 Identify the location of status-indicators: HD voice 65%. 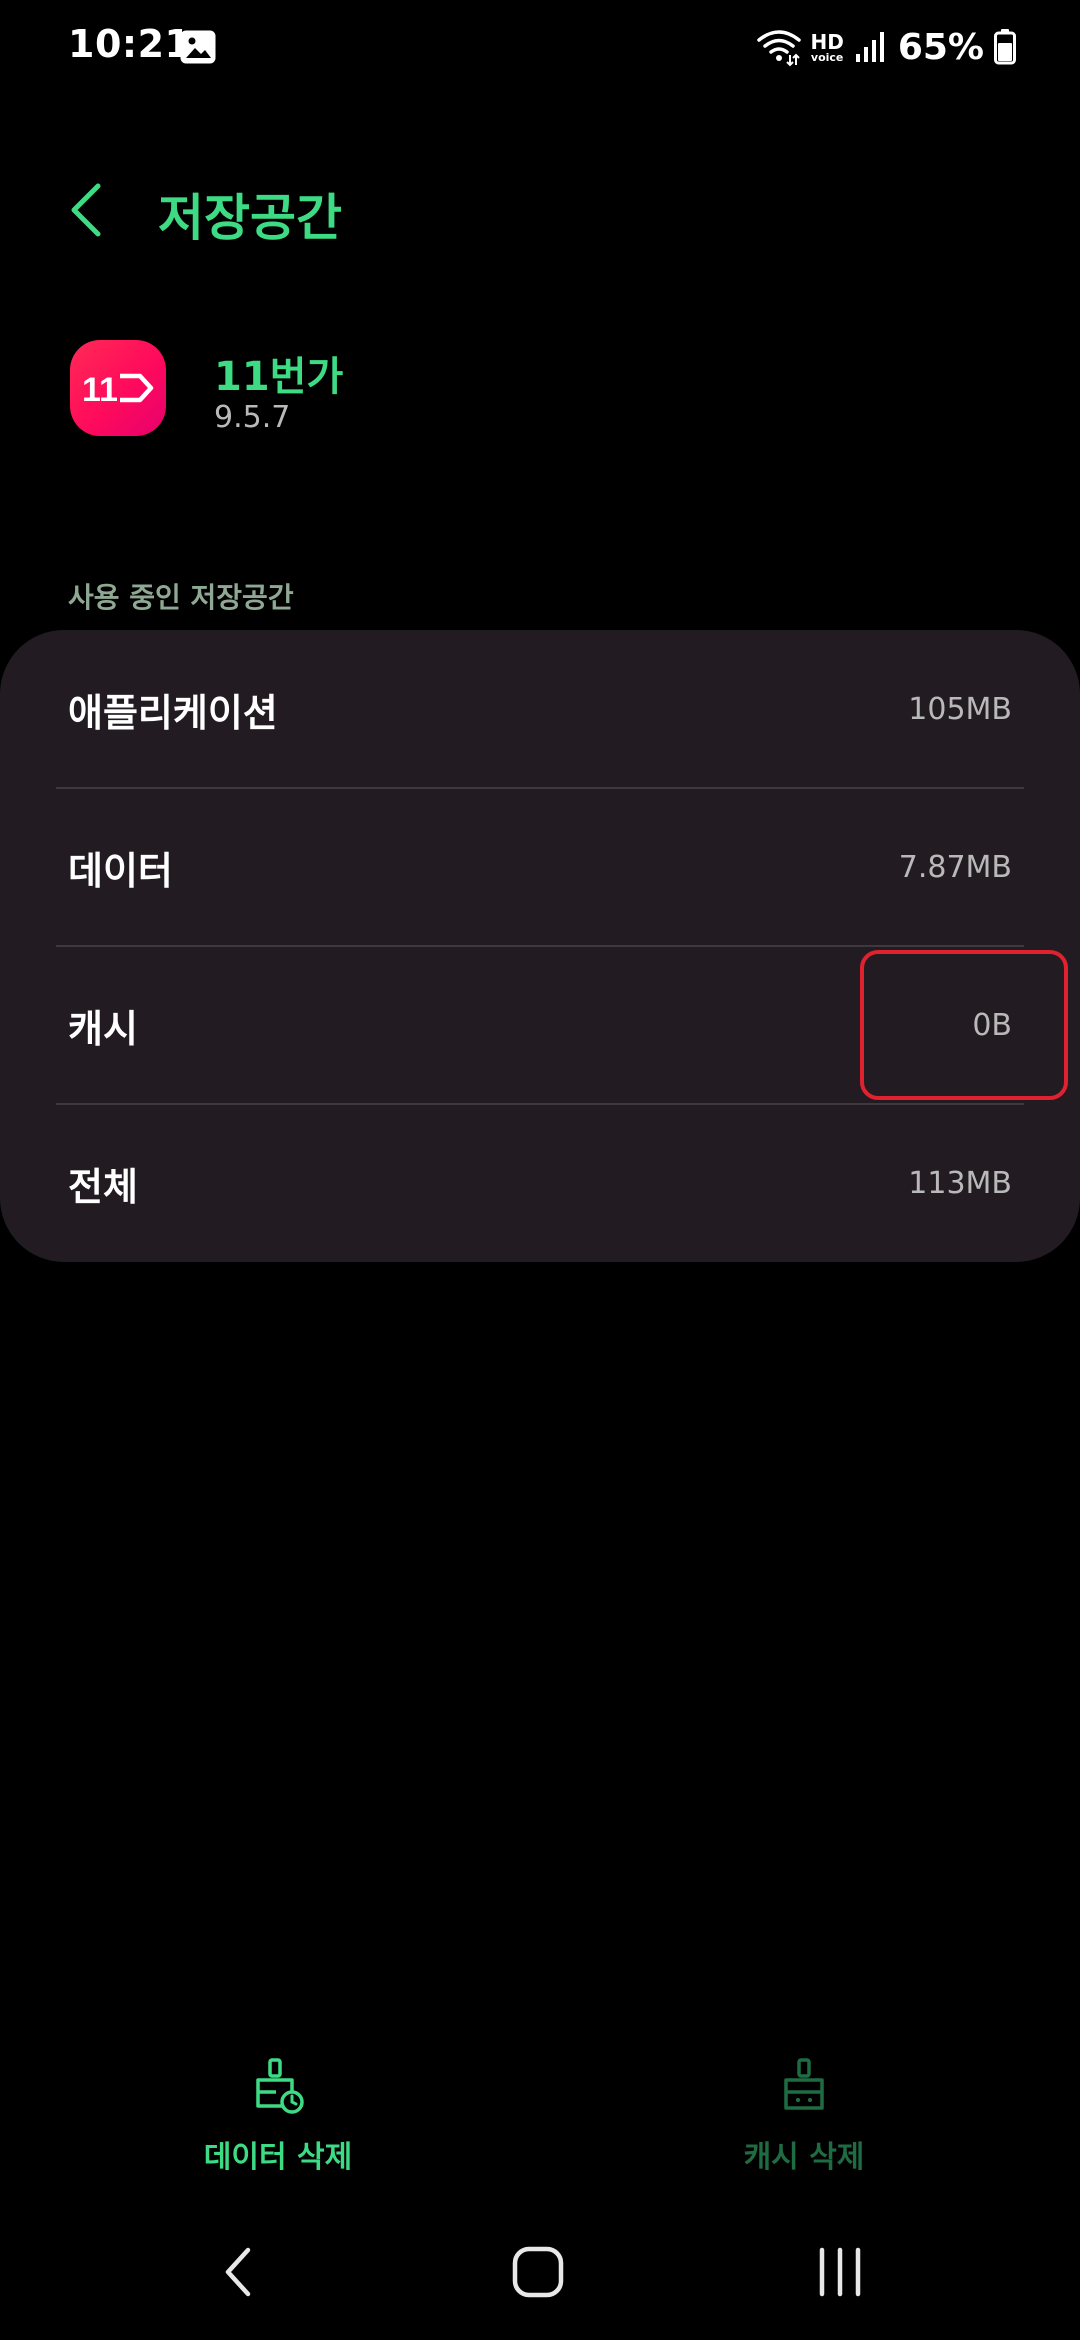
(886, 47).